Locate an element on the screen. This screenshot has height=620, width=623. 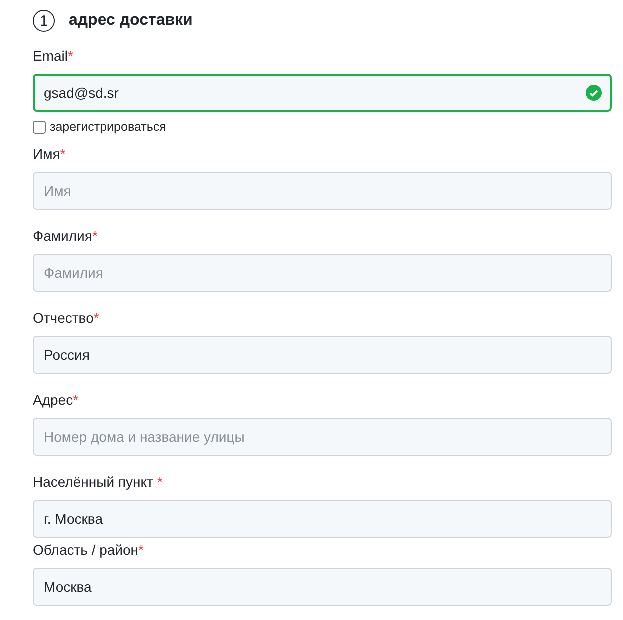
checkbox is located at coordinates (39, 127).